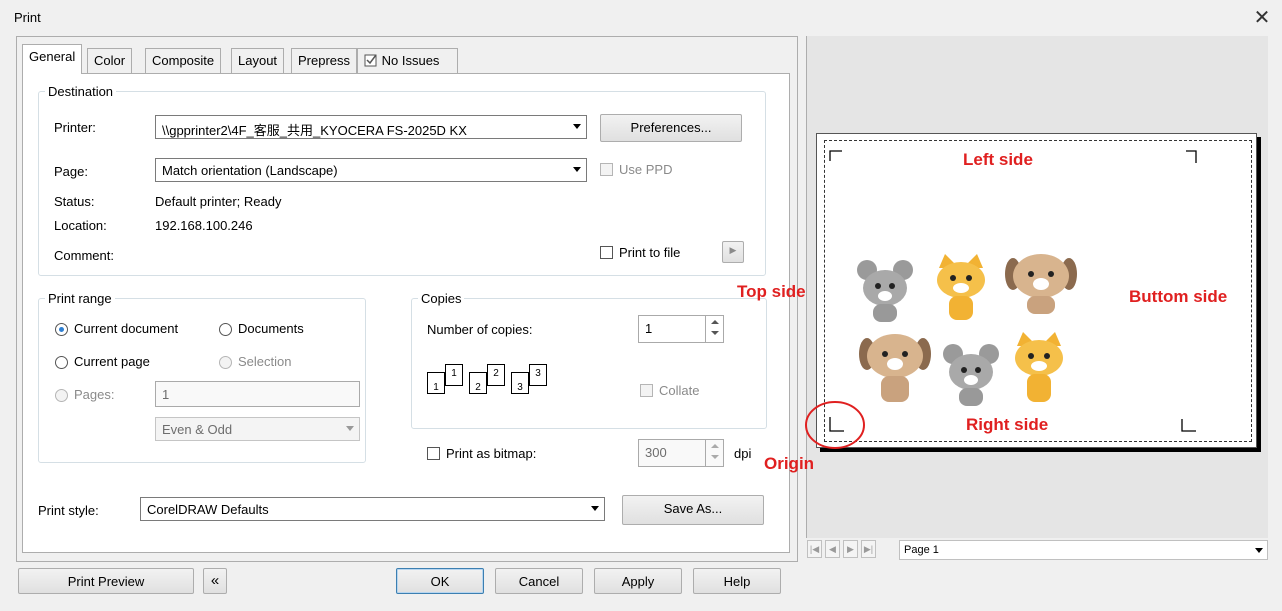 The height and width of the screenshot is (611, 1282). I want to click on tab-label: General, so click(52, 56).